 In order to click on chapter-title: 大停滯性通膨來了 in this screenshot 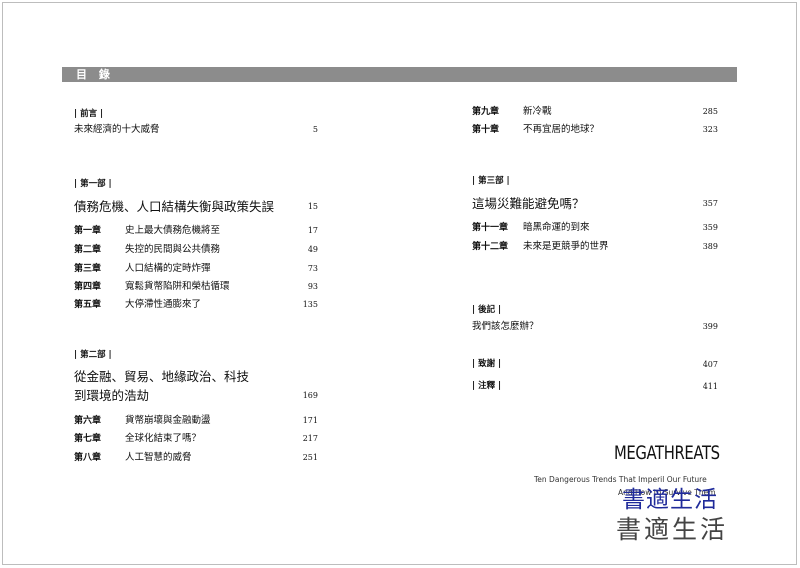, I will do `click(163, 304)`.